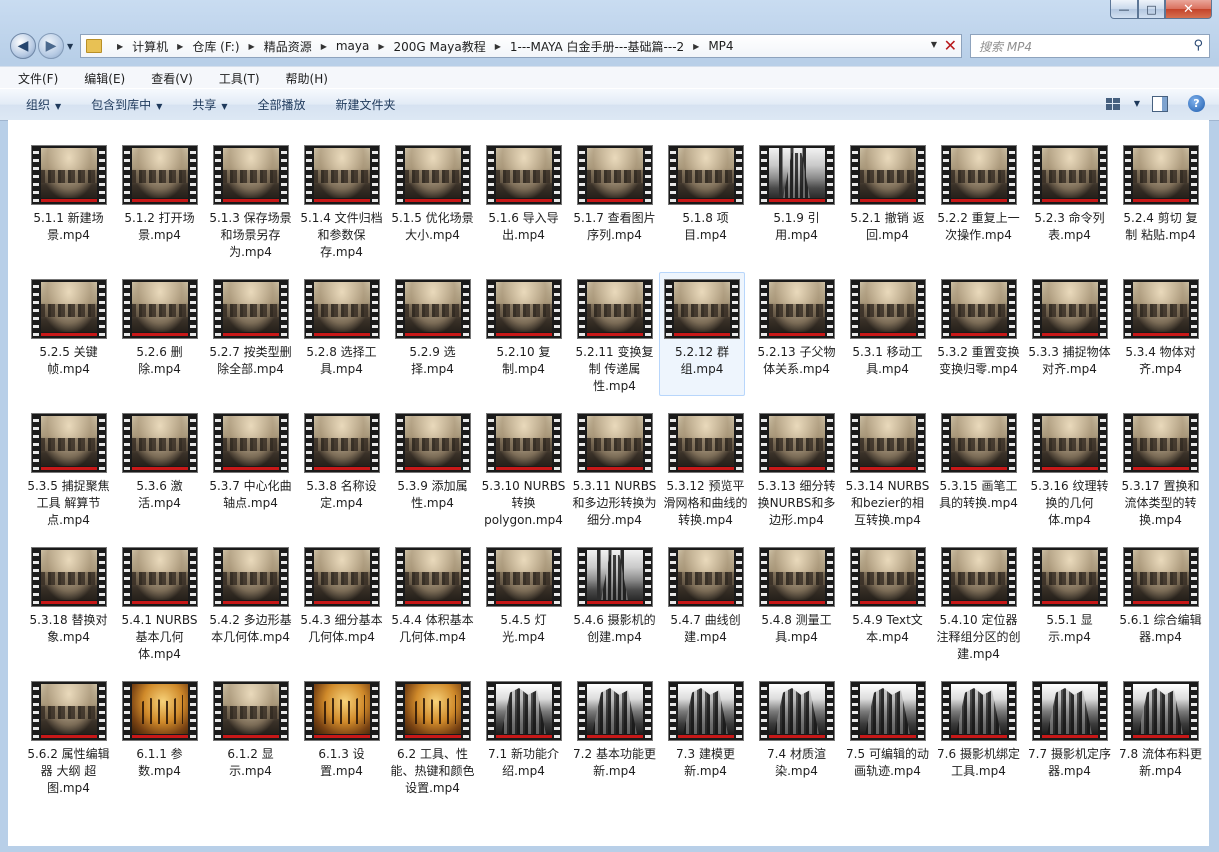  Describe the element at coordinates (341, 605) in the screenshot. I see `file-item: 5.4.3 细分基本几何体.mp4` at that location.